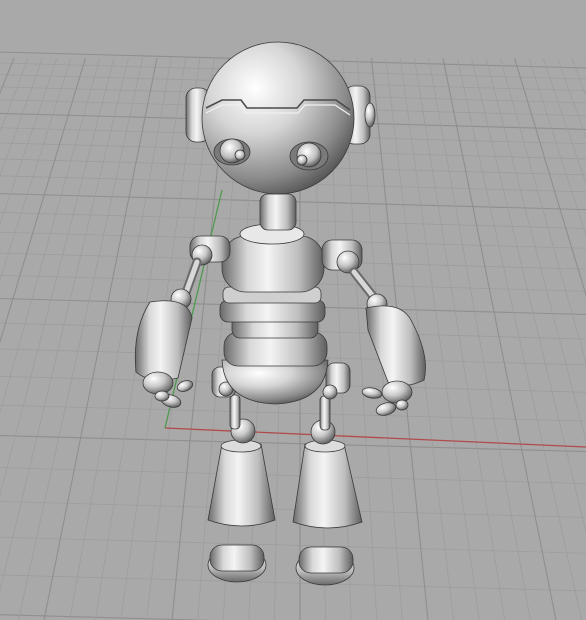 The image size is (586, 620). I want to click on neck, so click(278, 212).